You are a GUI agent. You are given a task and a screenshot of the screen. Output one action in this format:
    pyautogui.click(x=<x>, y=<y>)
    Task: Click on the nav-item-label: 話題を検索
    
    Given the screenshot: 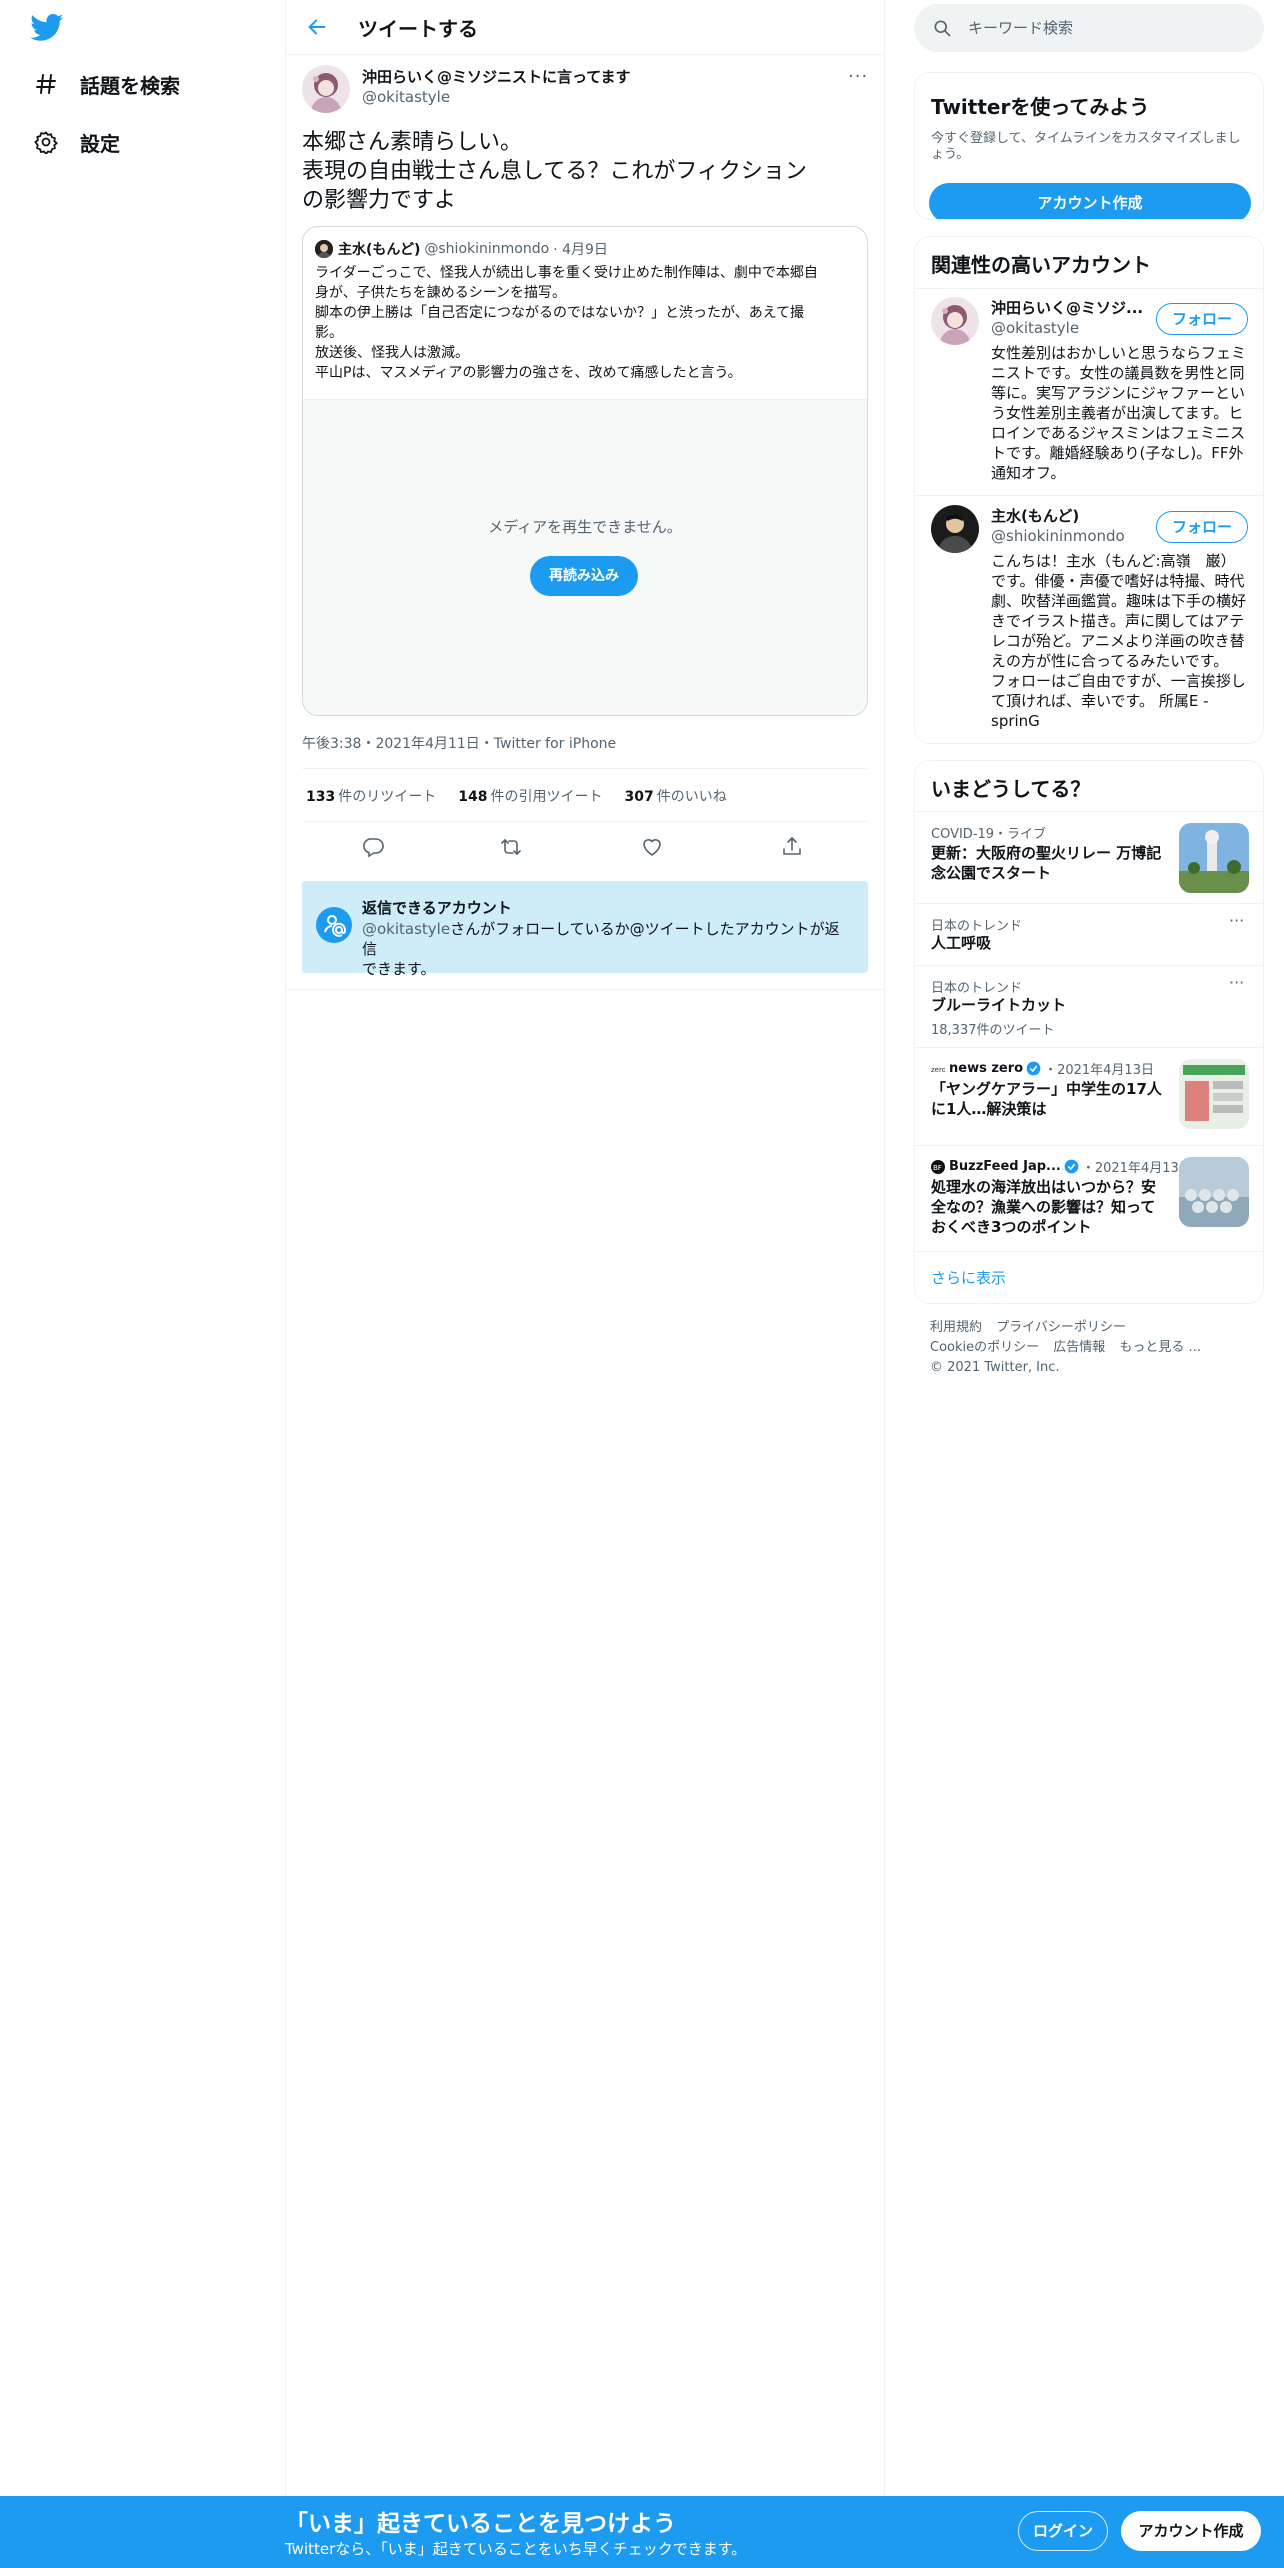 What is the action you would take?
    pyautogui.click(x=130, y=85)
    